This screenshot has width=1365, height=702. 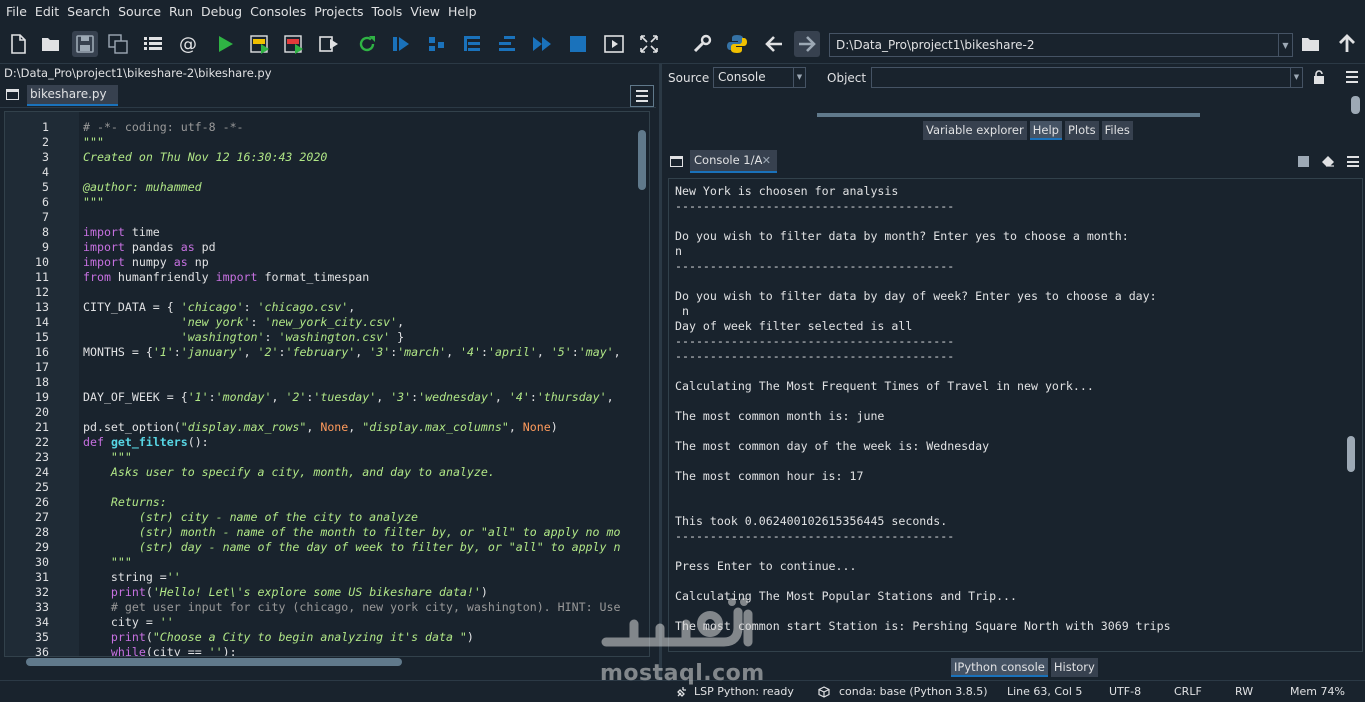 I want to click on lock-icon, so click(x=1319, y=77).